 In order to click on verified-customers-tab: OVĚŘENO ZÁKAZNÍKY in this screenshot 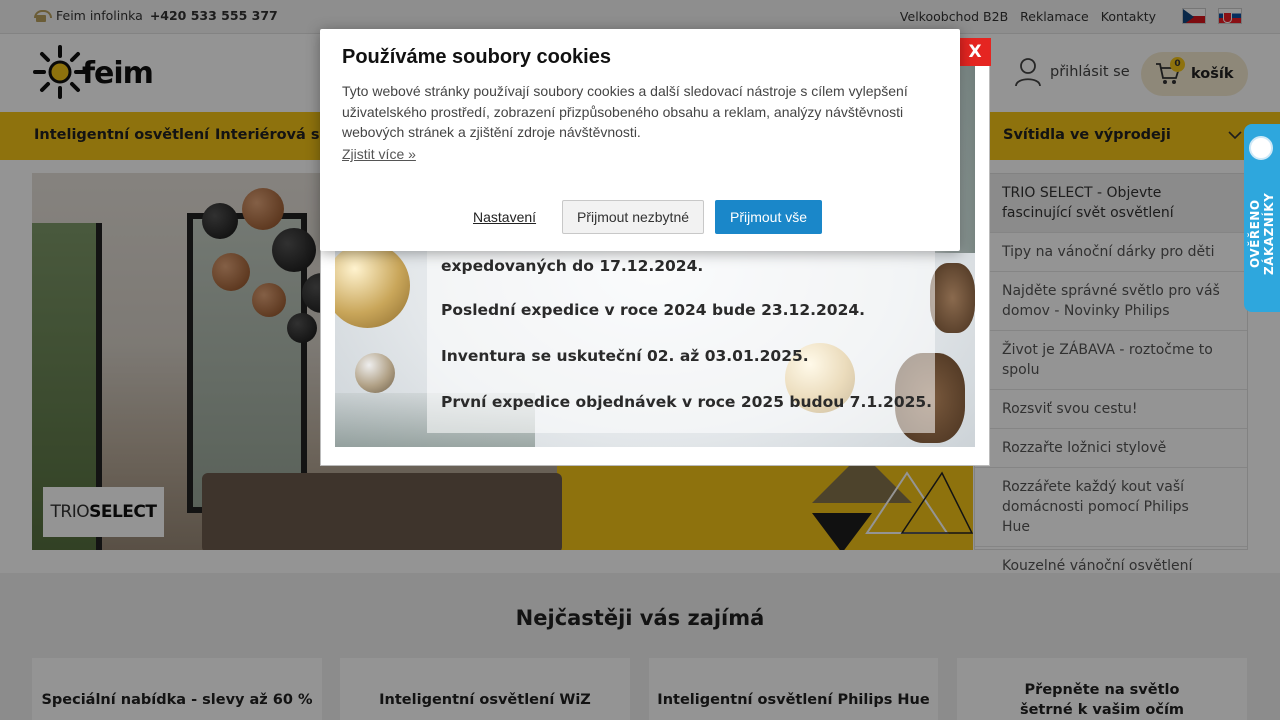, I will do `click(1262, 218)`.